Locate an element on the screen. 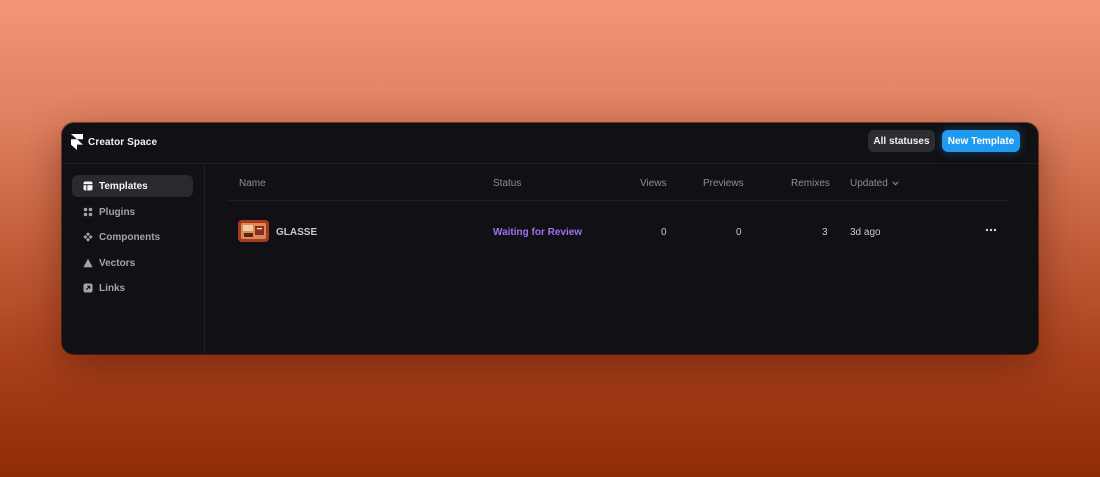  column-header-updated-label: Updated is located at coordinates (869, 183).